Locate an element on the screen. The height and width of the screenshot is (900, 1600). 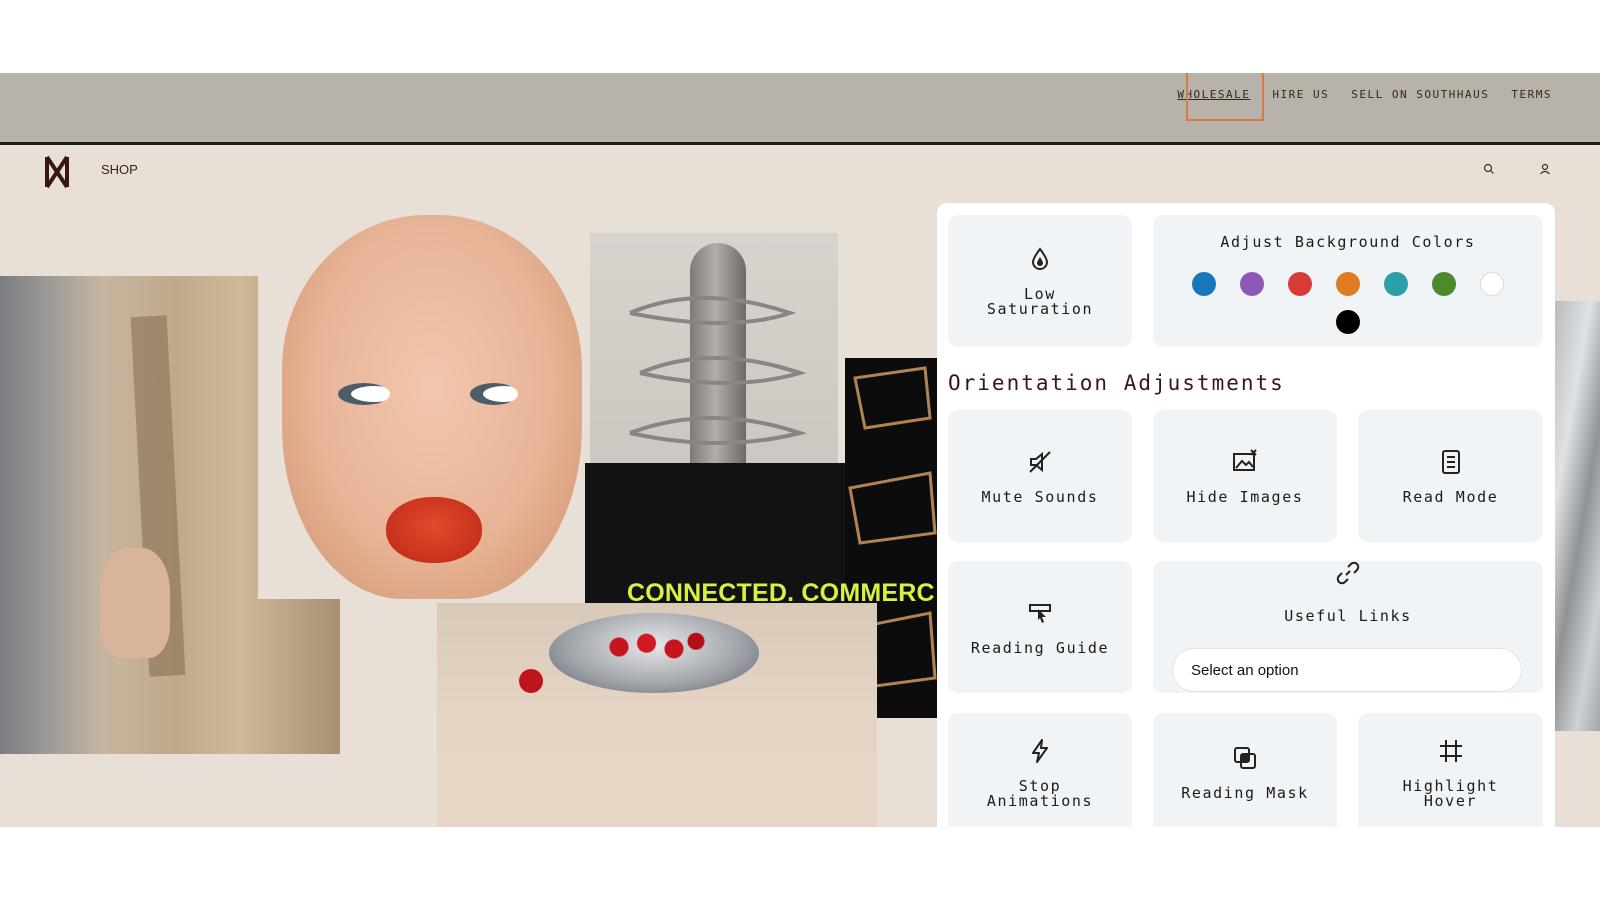
user-icon is located at coordinates (1545, 169).